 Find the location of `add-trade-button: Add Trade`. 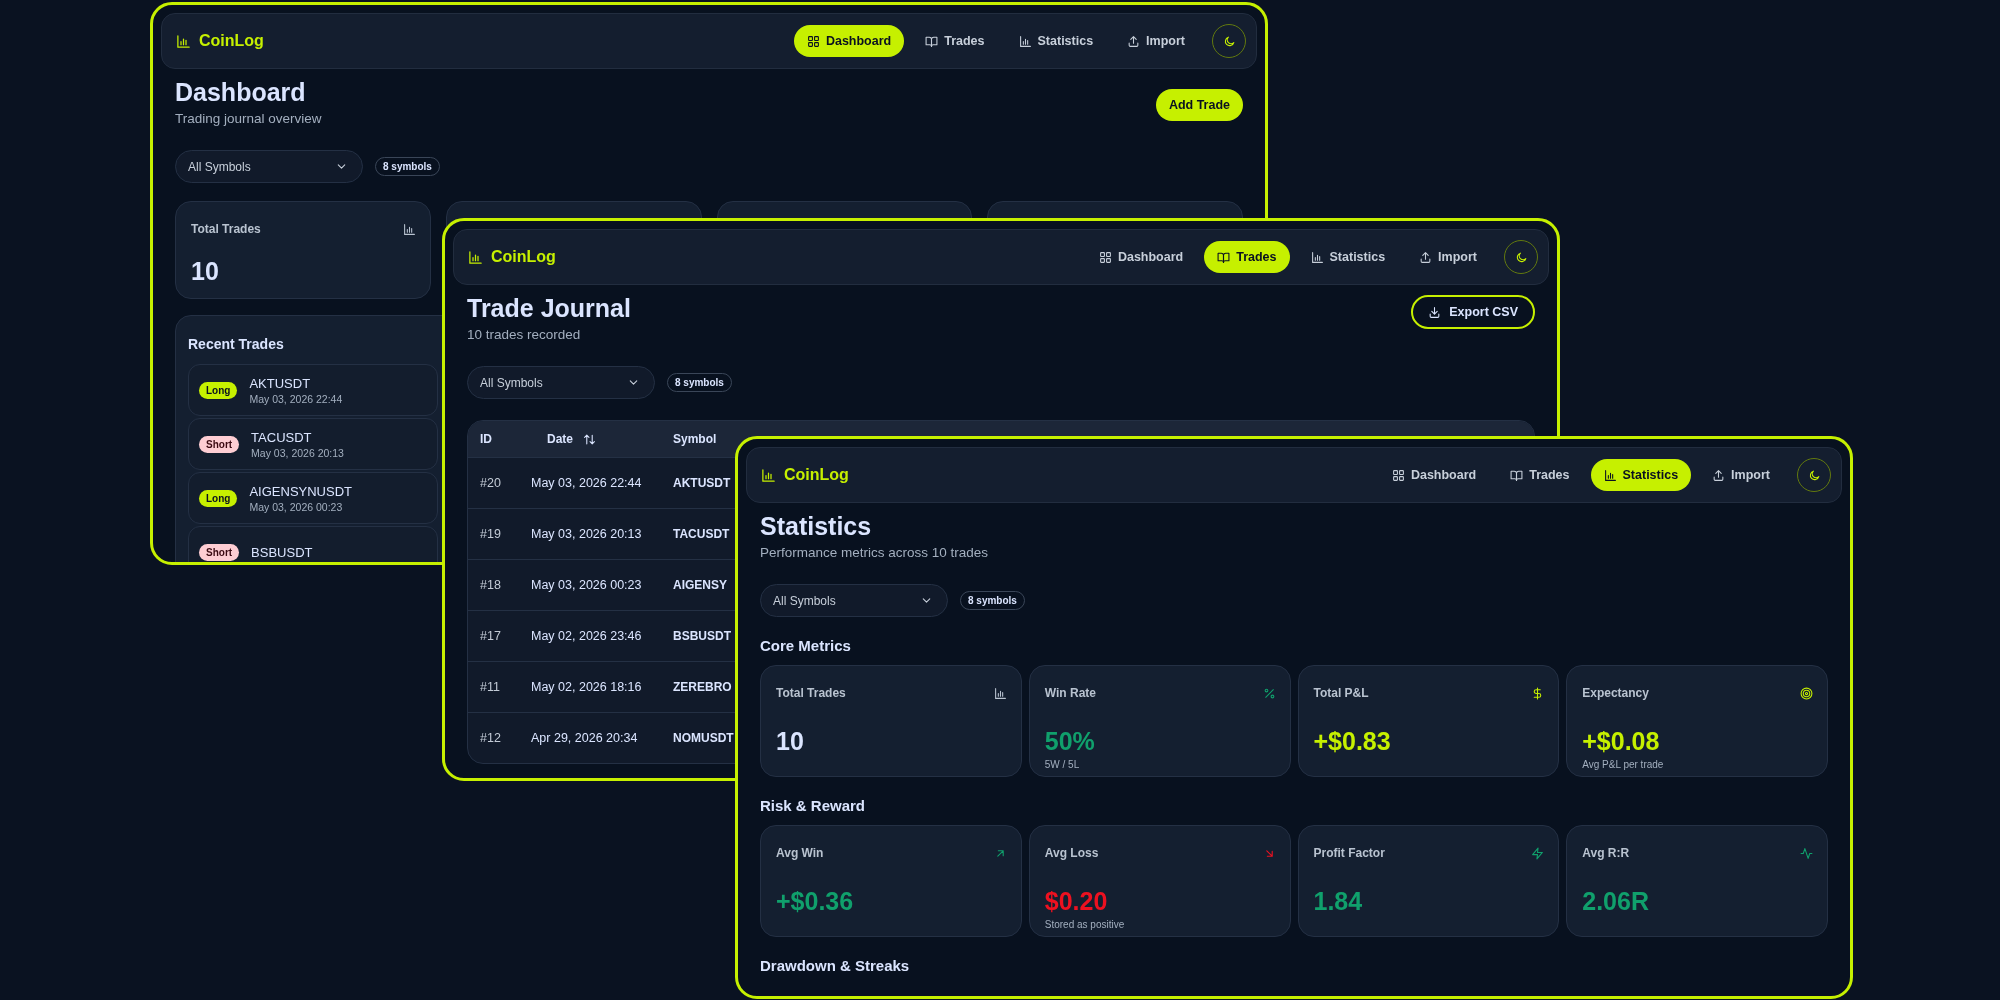

add-trade-button: Add Trade is located at coordinates (1199, 105).